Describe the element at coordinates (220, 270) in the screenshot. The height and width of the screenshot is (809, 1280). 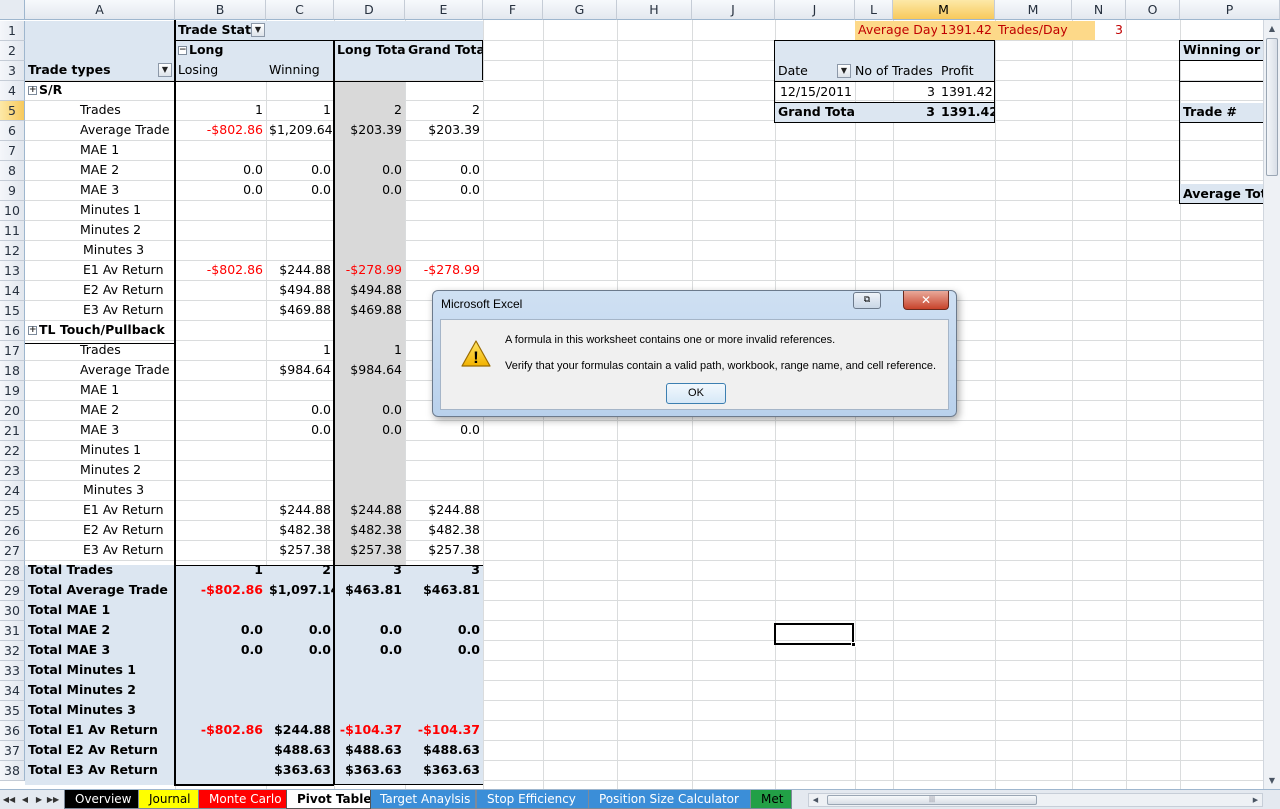
I see `pivot-value: -$802.86` at that location.